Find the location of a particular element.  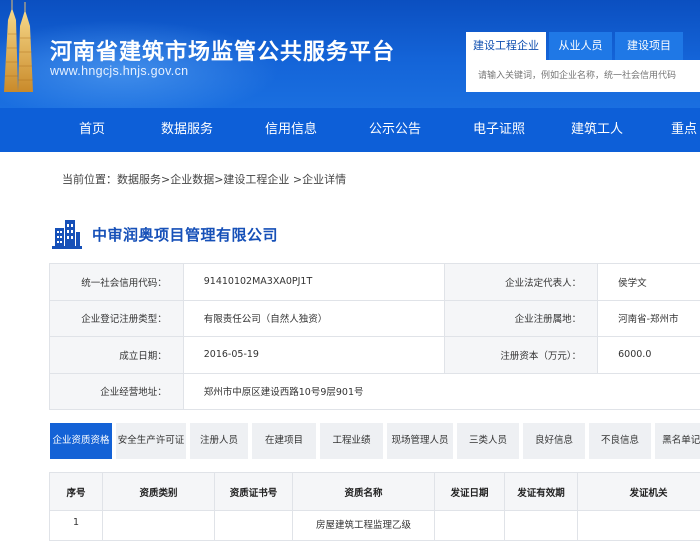

tab-site-managers: 现场管理人员 is located at coordinates (420, 441).